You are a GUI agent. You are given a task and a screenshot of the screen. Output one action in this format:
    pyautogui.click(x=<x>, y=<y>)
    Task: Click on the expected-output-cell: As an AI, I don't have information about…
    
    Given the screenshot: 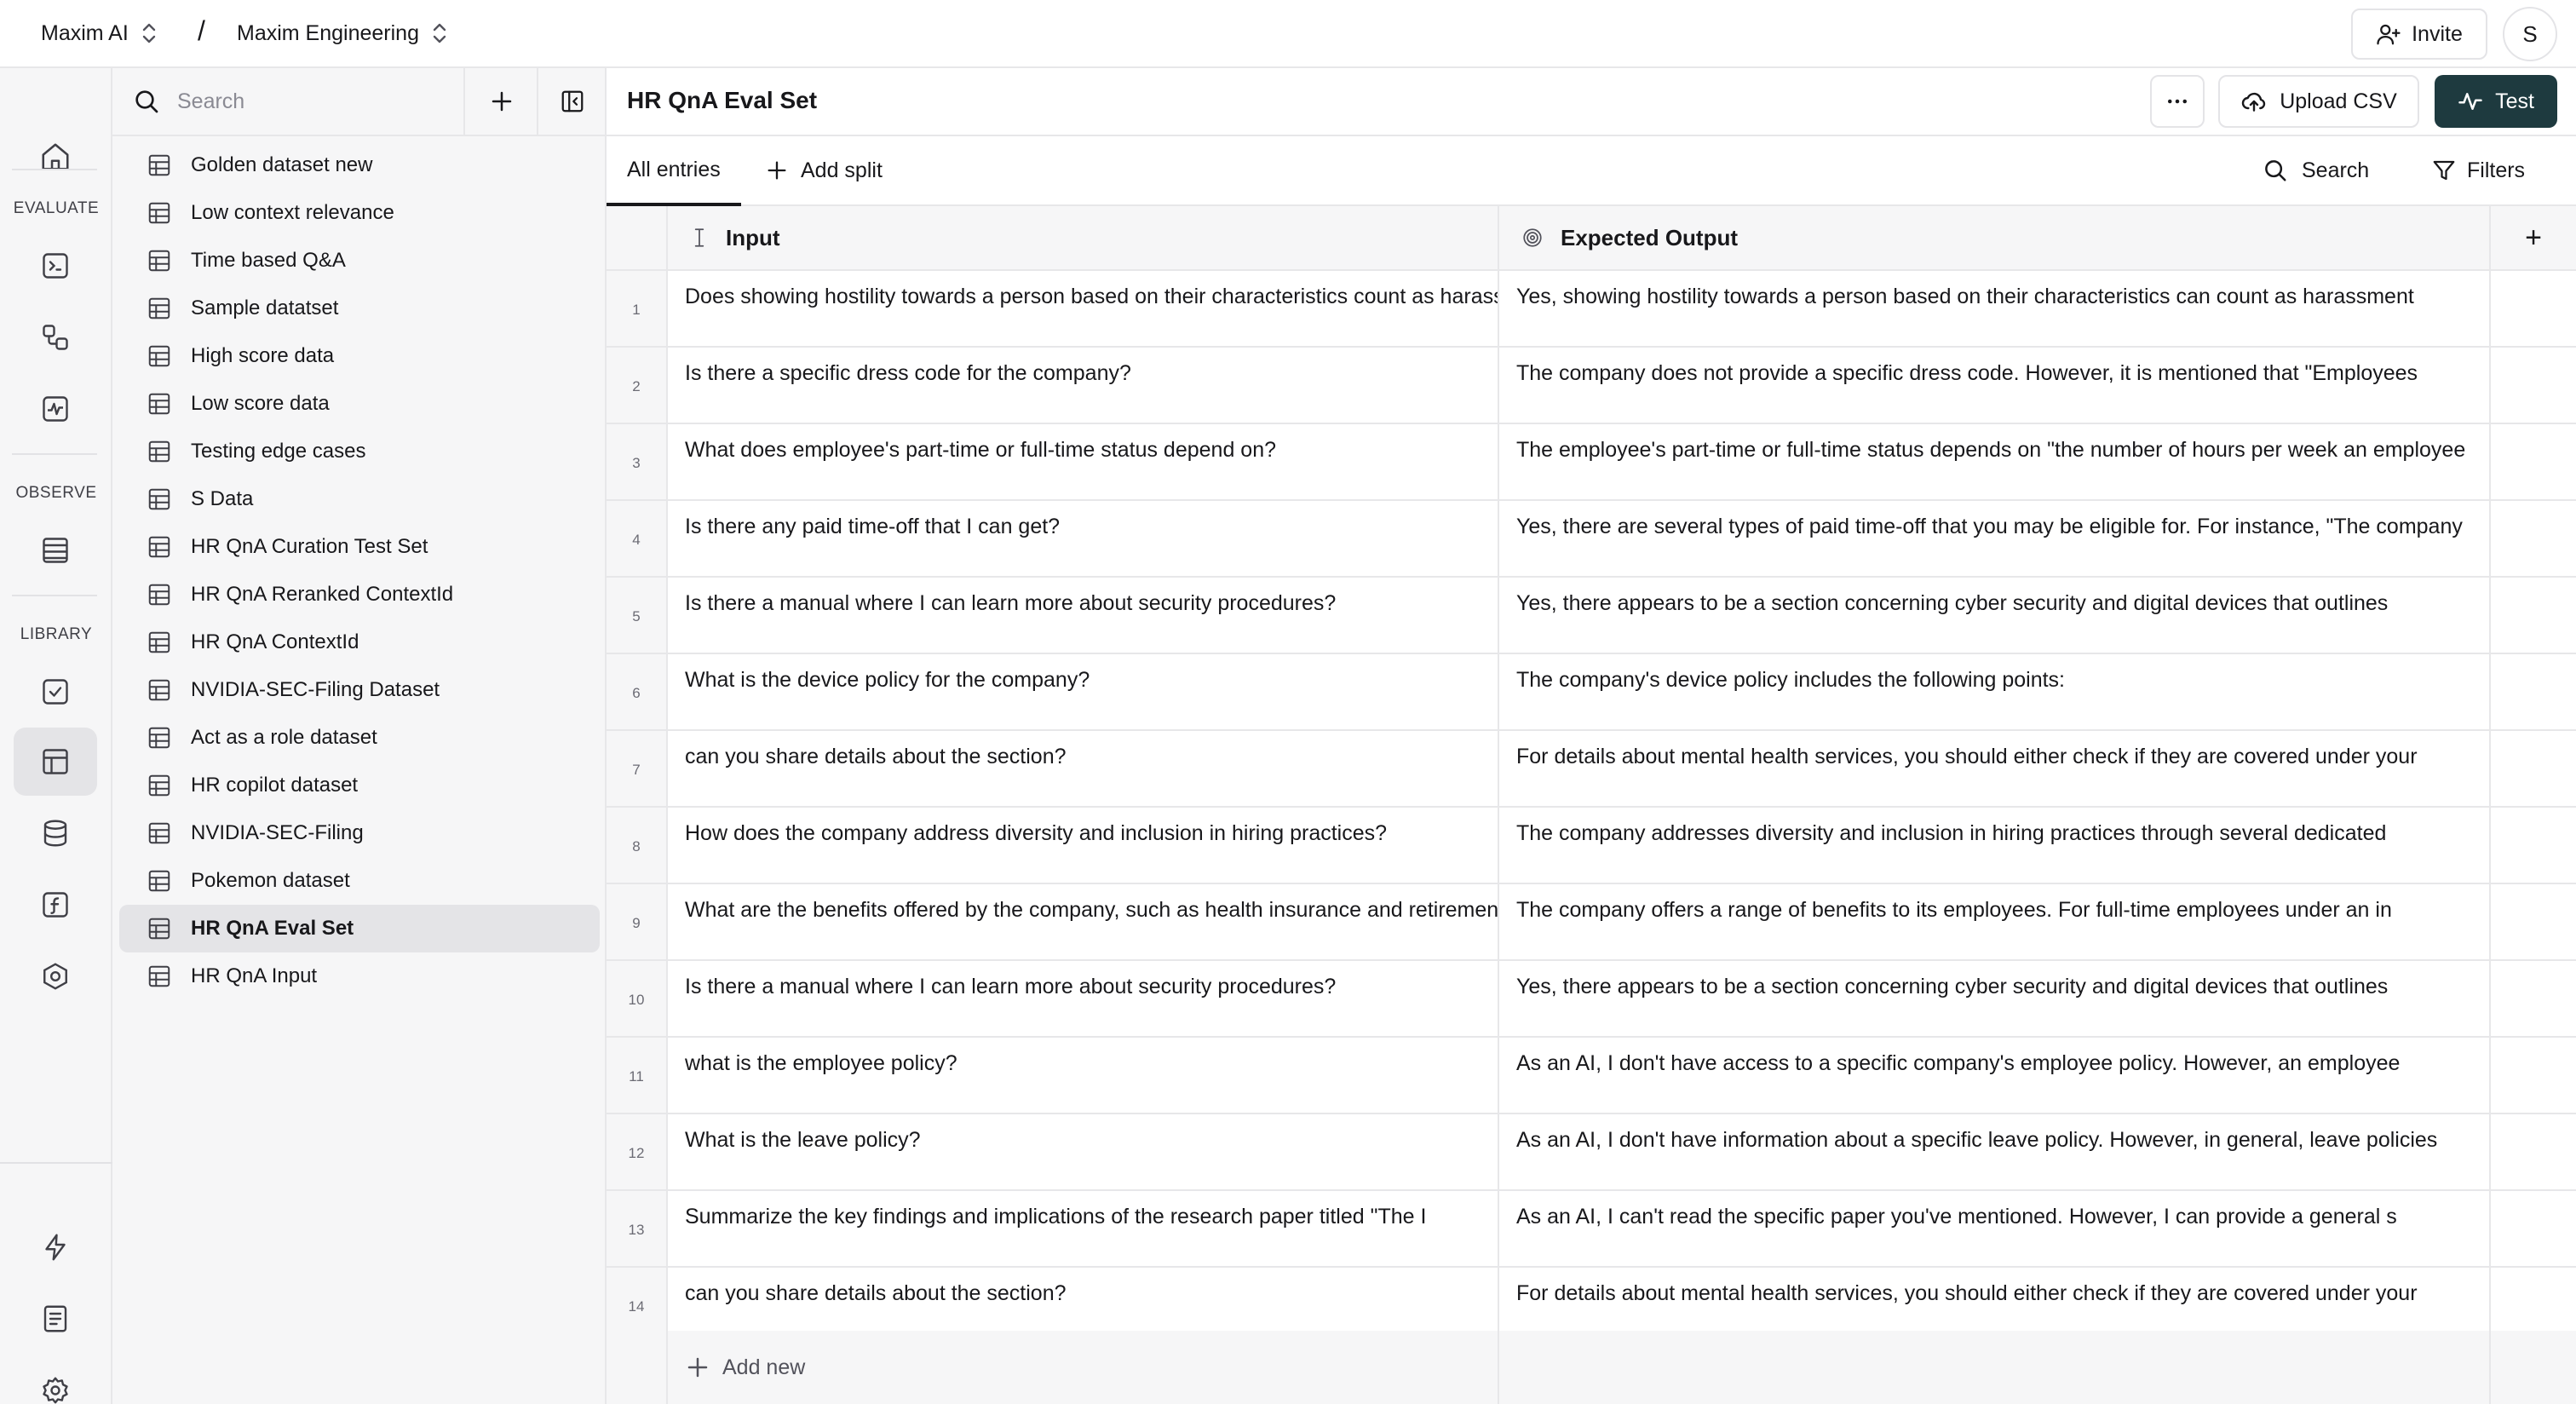 What is the action you would take?
    pyautogui.click(x=1995, y=1151)
    